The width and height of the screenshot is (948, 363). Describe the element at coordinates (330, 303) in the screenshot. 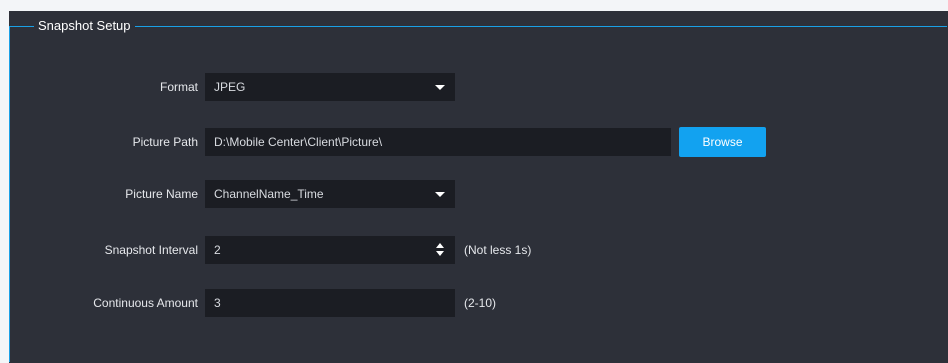

I see `continuous-amount-input: 3` at that location.